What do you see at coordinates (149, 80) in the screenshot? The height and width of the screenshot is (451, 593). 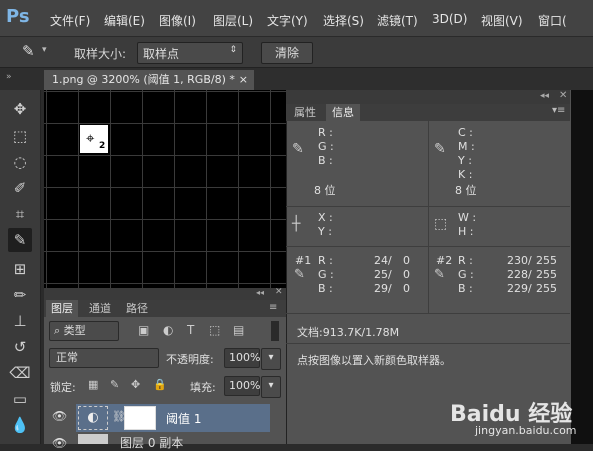 I see `document-tab: 1.png @ 3200% (阈值 1, RGB/8) * ×` at bounding box center [149, 80].